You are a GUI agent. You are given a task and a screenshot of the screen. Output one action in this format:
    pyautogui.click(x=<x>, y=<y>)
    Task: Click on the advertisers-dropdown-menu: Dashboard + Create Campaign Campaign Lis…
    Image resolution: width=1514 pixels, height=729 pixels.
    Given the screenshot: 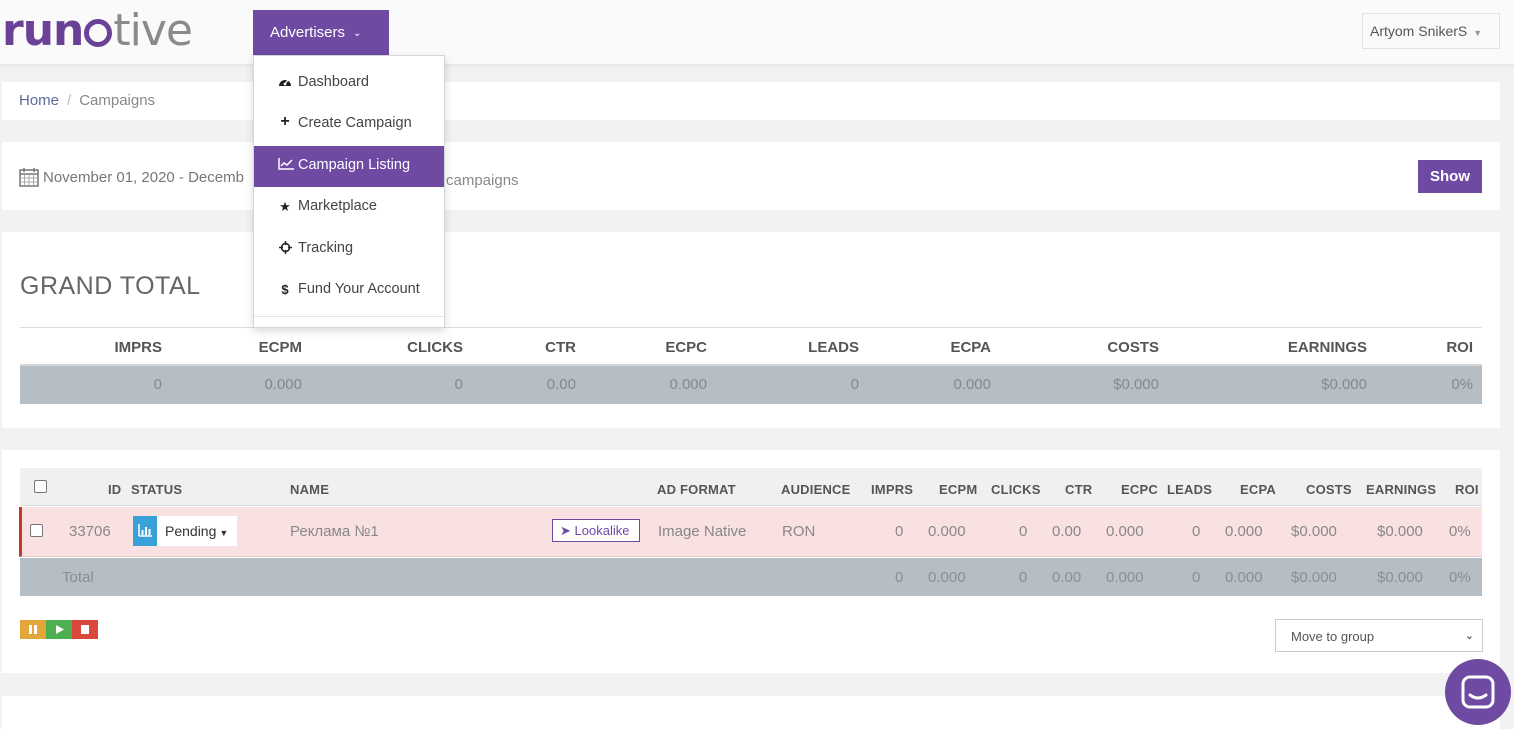 What is the action you would take?
    pyautogui.click(x=349, y=191)
    